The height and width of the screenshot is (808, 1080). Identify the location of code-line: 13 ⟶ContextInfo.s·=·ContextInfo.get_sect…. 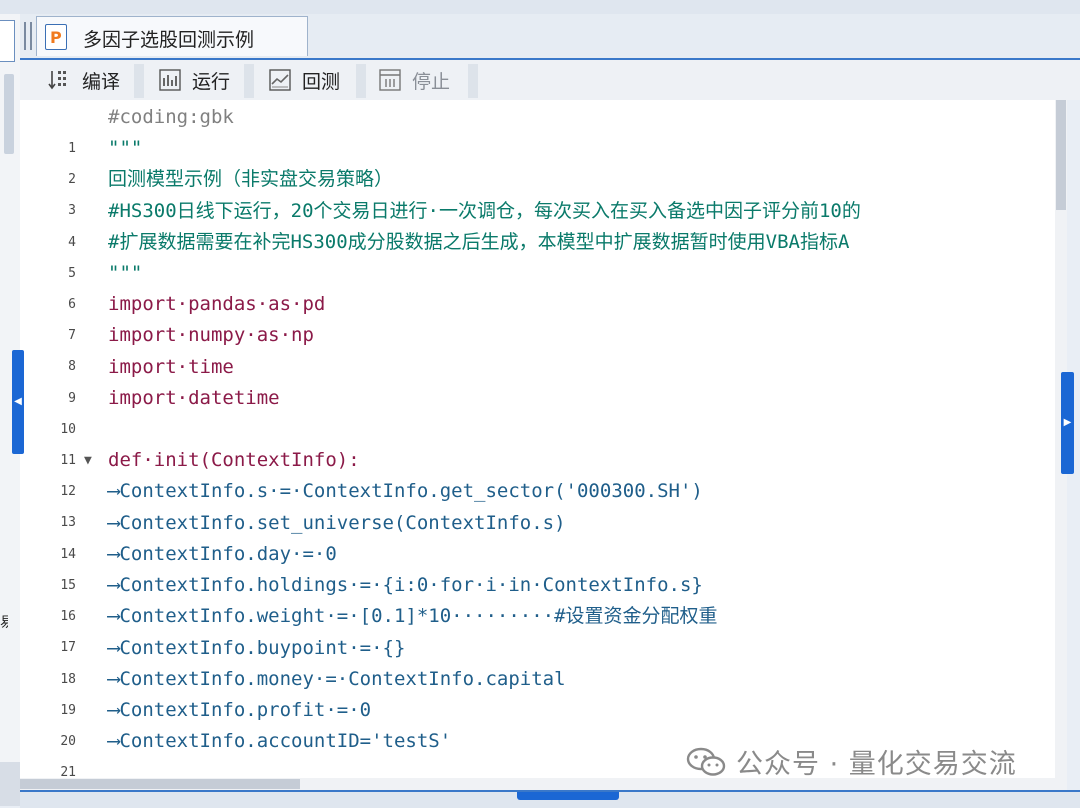
(537, 503).